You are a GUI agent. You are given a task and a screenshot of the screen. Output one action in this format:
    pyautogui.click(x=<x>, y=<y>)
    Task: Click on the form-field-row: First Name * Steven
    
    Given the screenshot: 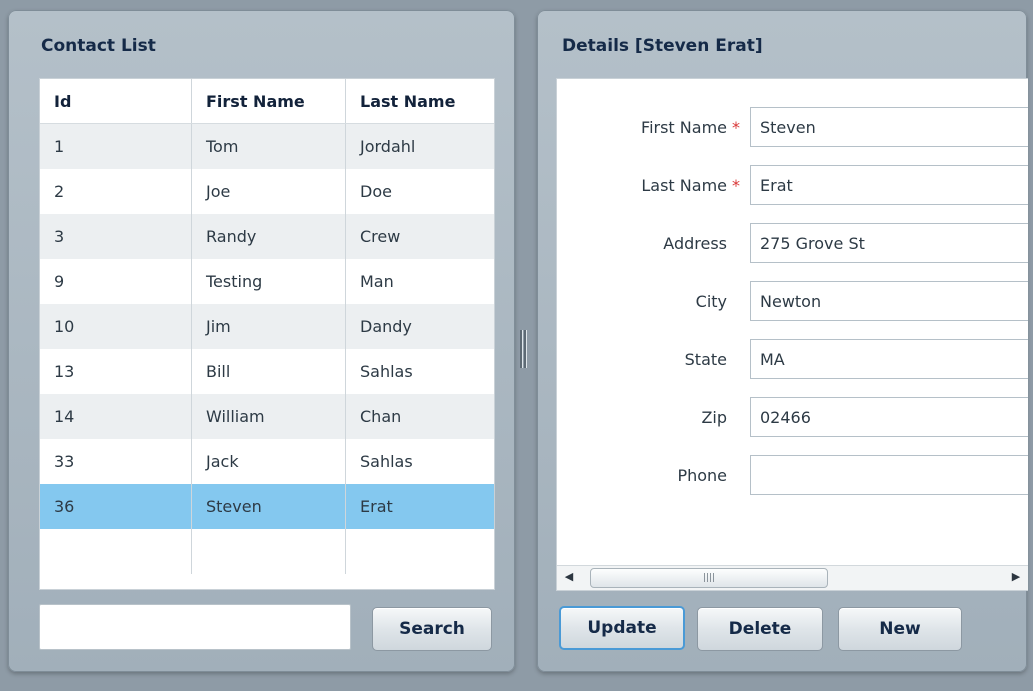 What is the action you would take?
    pyautogui.click(x=792, y=128)
    